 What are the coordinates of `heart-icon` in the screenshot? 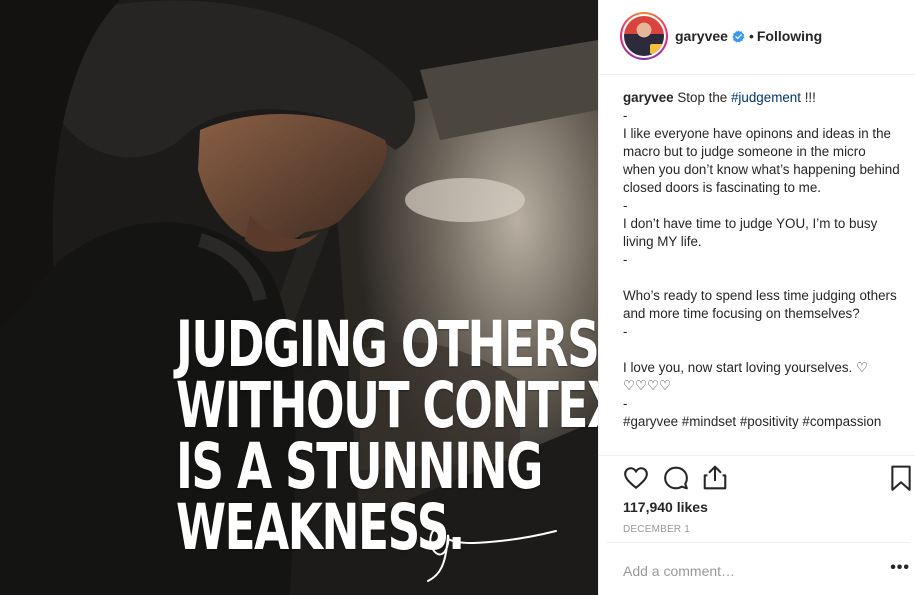 It's located at (636, 478).